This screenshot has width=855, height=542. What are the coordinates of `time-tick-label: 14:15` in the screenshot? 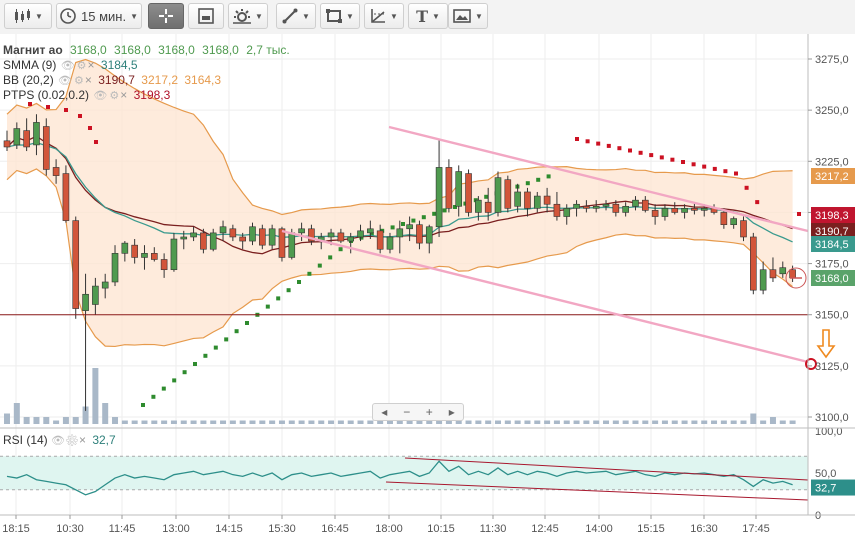 It's located at (229, 529).